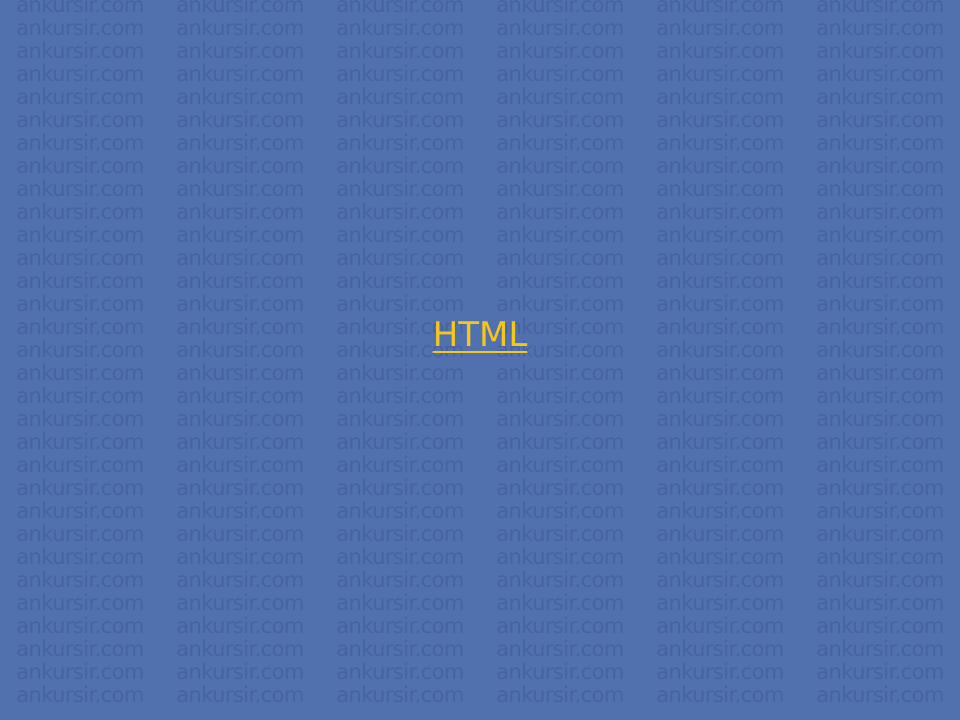 The width and height of the screenshot is (960, 720). I want to click on html-link: HTML, so click(480, 335).